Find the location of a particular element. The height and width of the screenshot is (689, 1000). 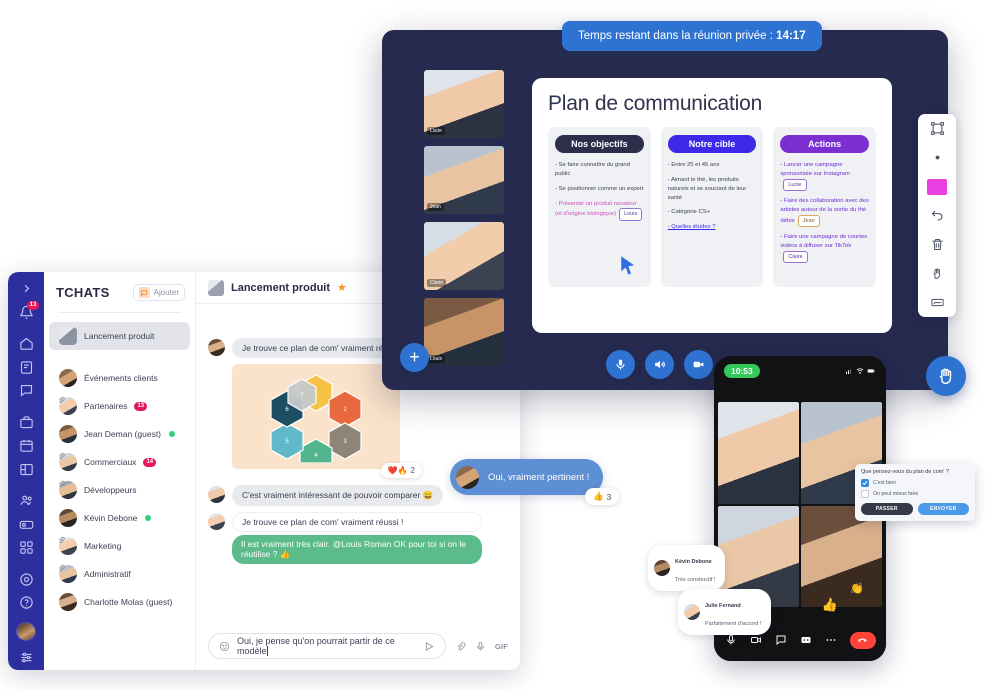

raise-hand-button is located at coordinates (946, 376).